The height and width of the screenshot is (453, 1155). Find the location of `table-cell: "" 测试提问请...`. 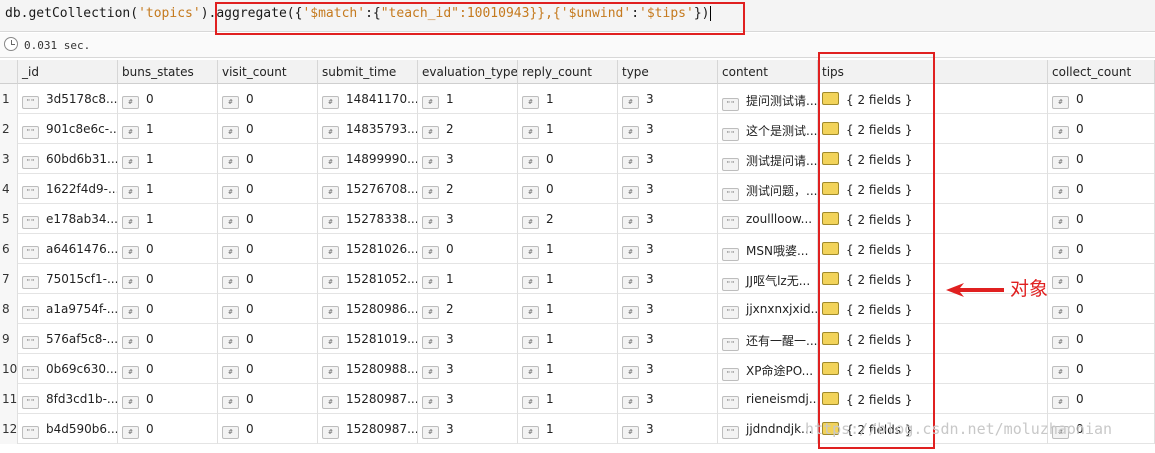

table-cell: "" 测试提问请... is located at coordinates (768, 159).